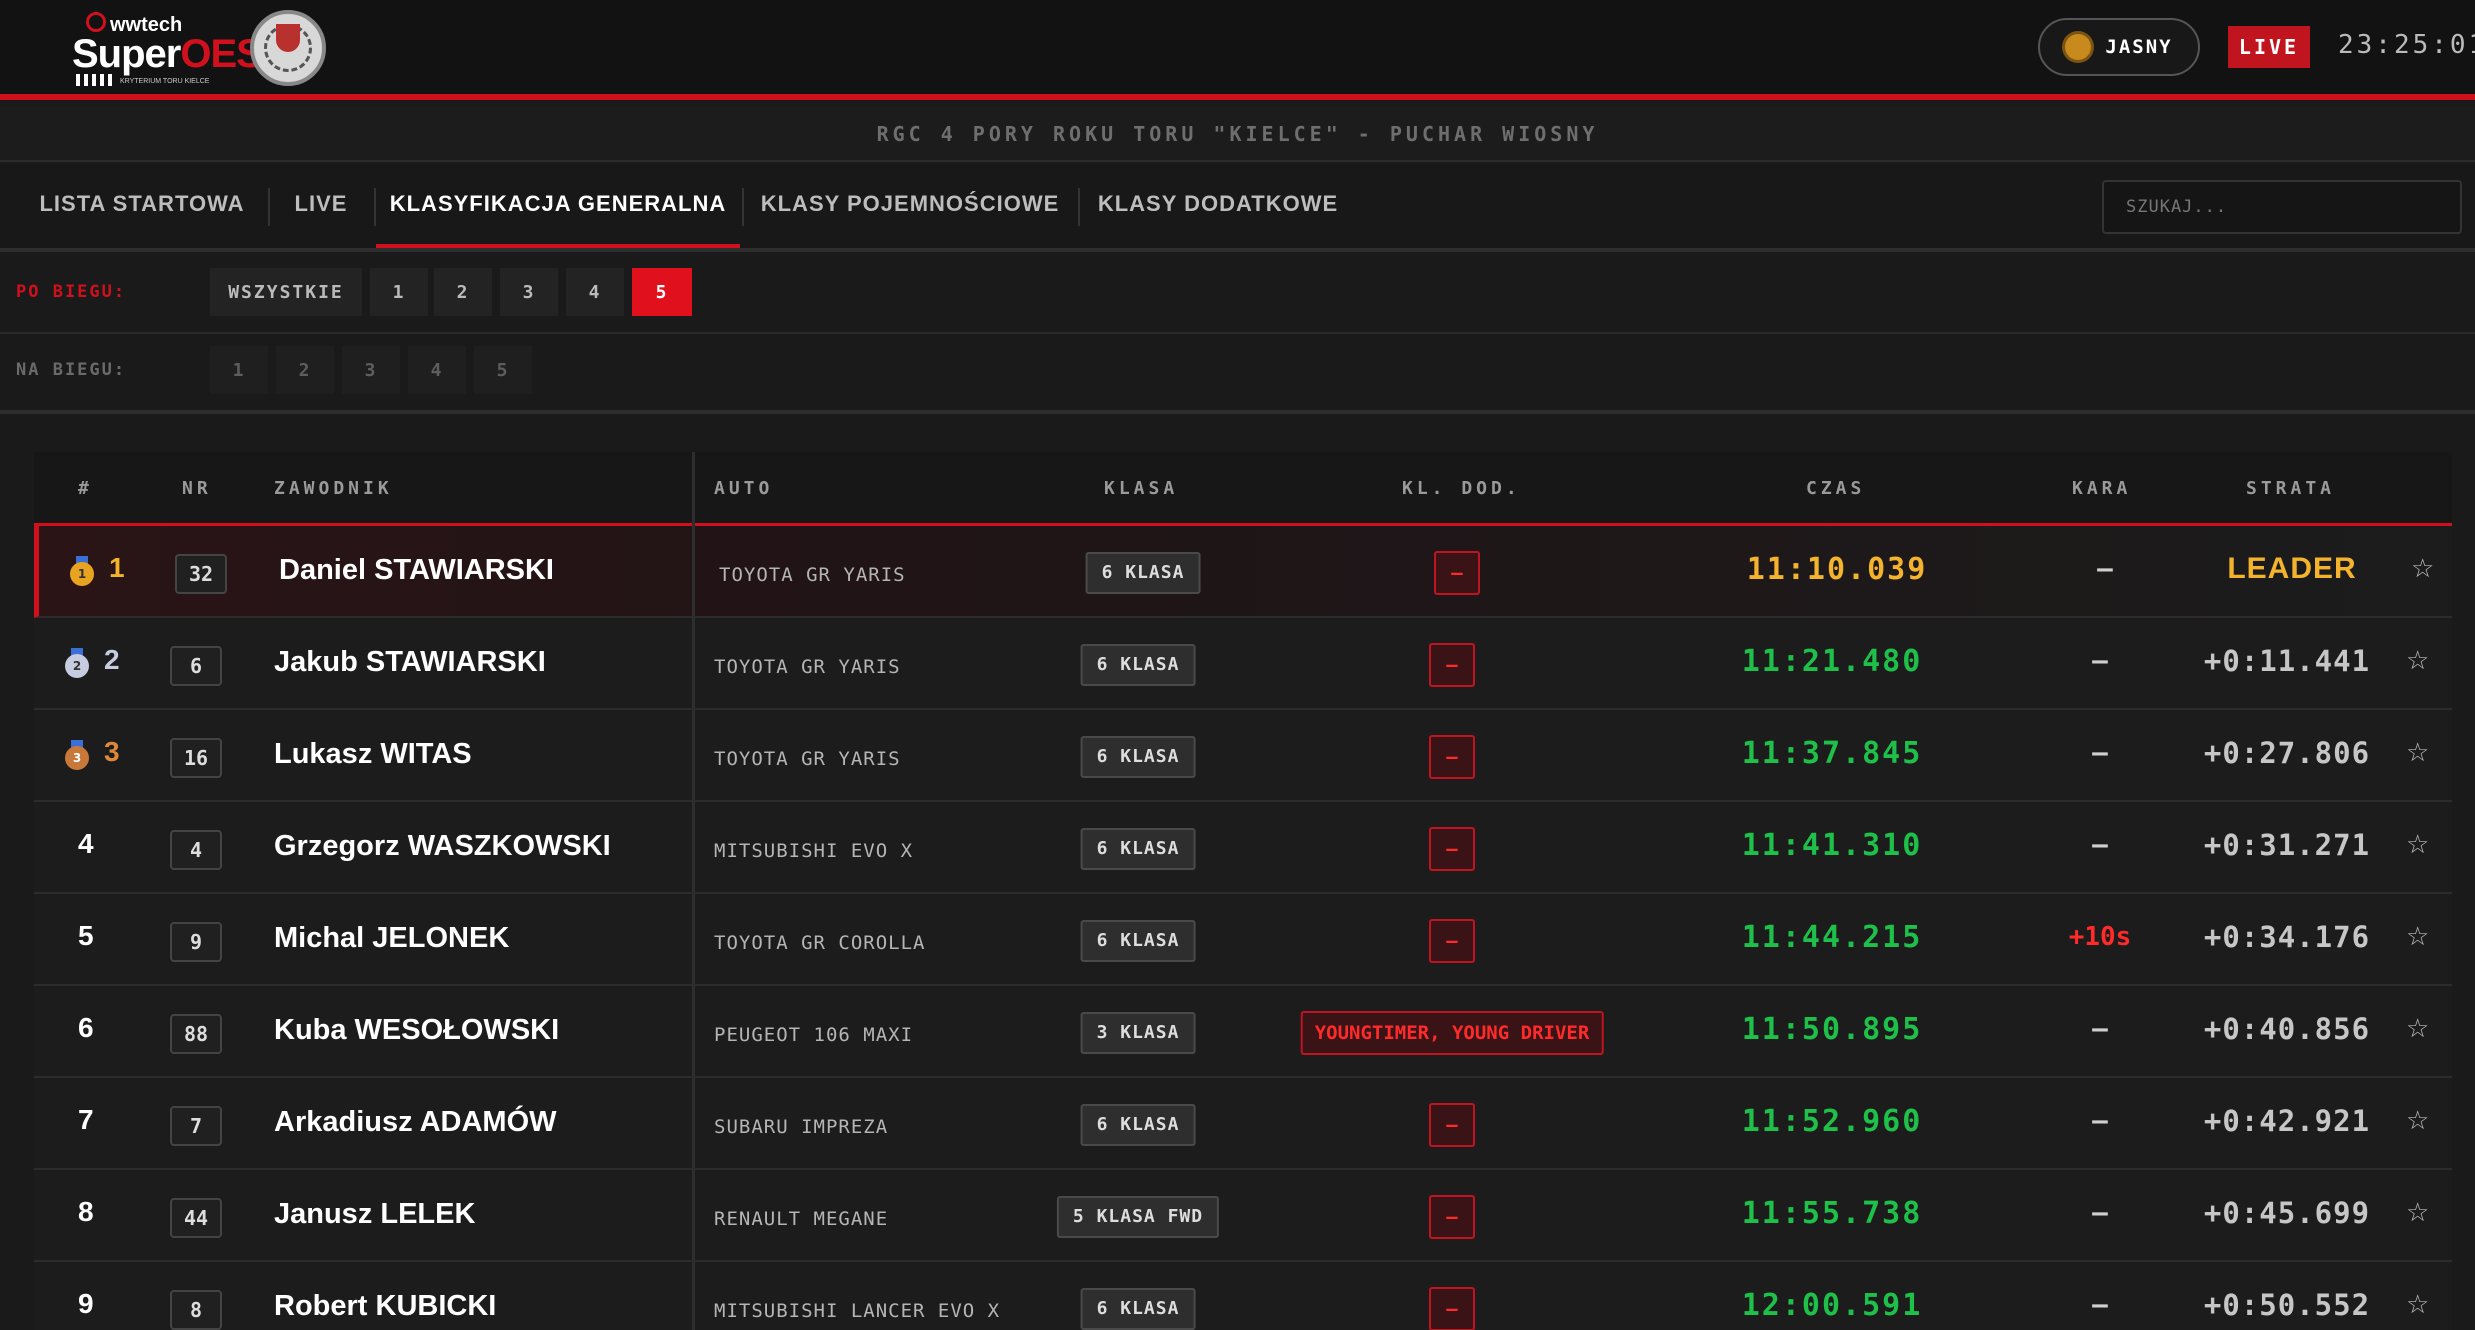 Image resolution: width=2475 pixels, height=1330 pixels. Describe the element at coordinates (910, 206) in the screenshot. I see `tab-klasy-pojemnosciowe: KLASY POJEMNOŚCIOWE` at that location.